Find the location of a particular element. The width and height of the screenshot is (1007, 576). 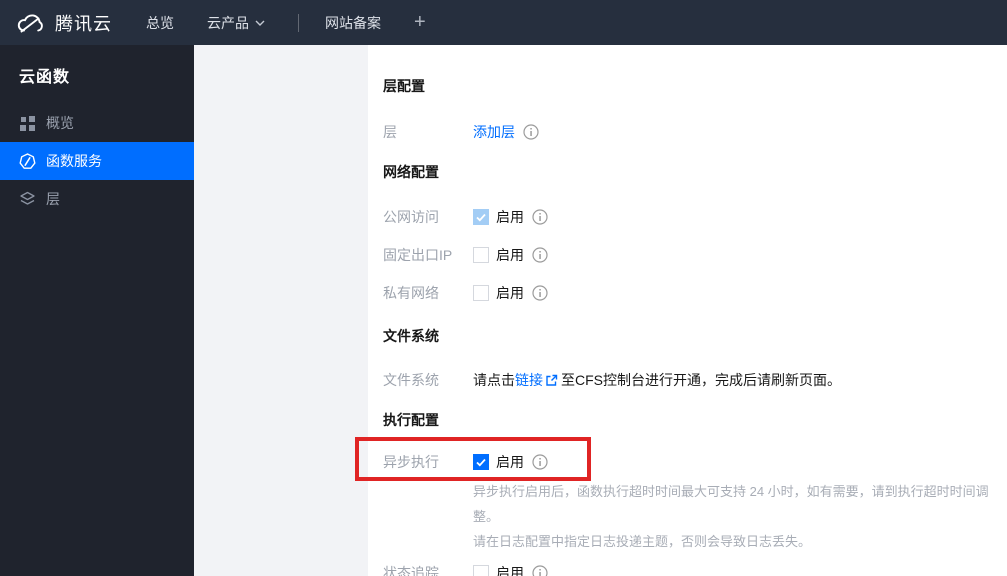

cfs-console-link: 链接 is located at coordinates (529, 380).